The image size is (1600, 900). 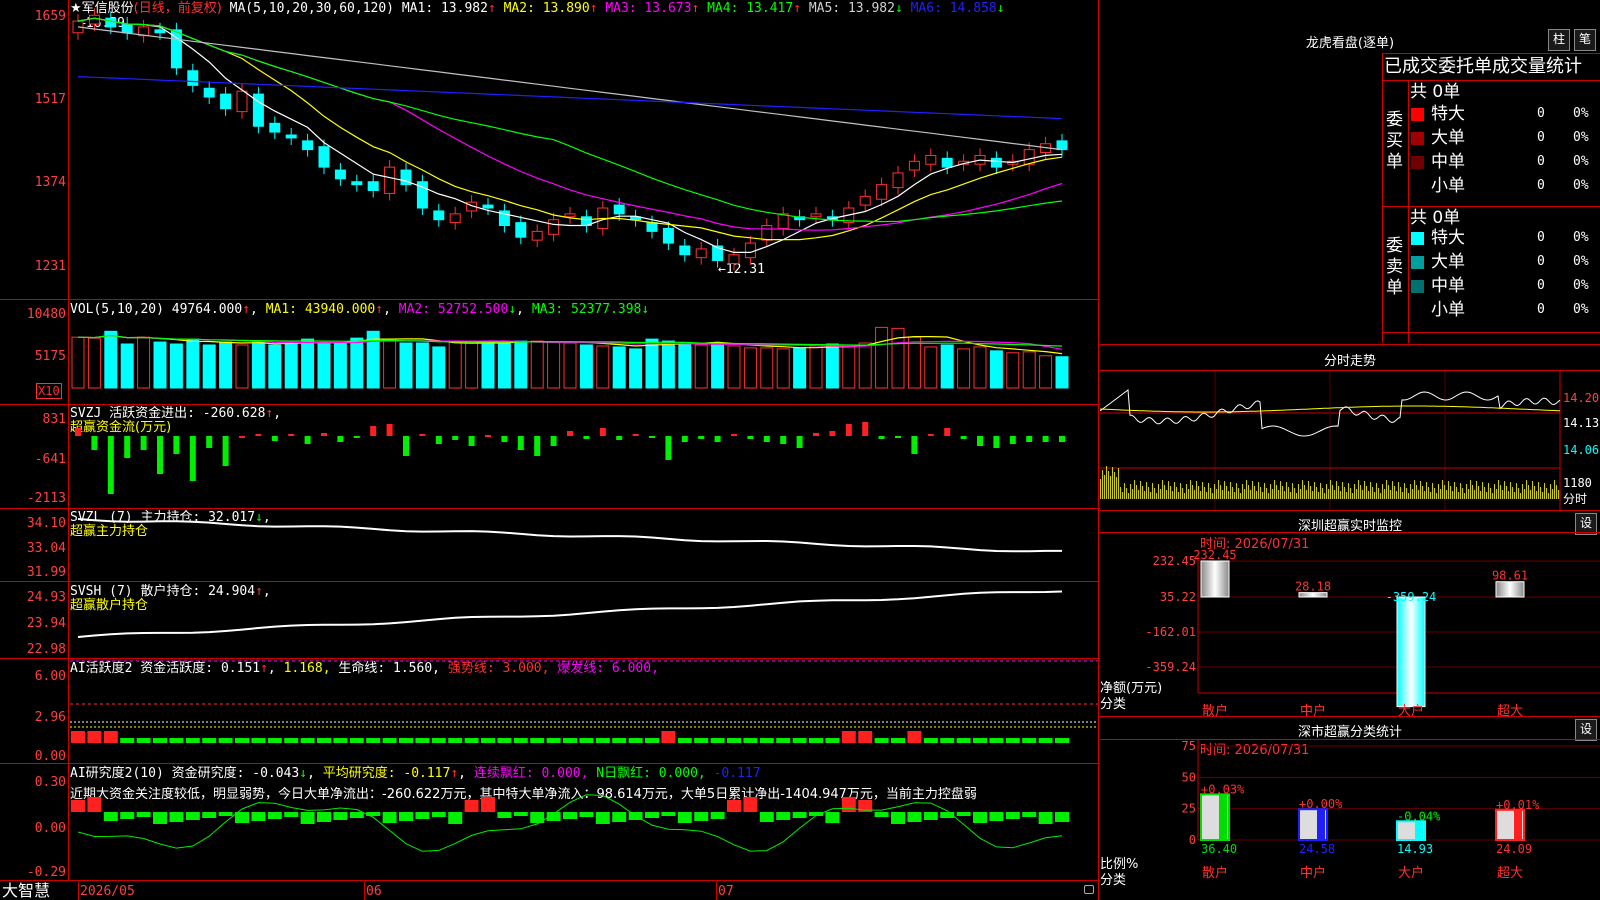 What do you see at coordinates (1448, 186) in the screenshot?
I see `buy-order-name: 小单` at bounding box center [1448, 186].